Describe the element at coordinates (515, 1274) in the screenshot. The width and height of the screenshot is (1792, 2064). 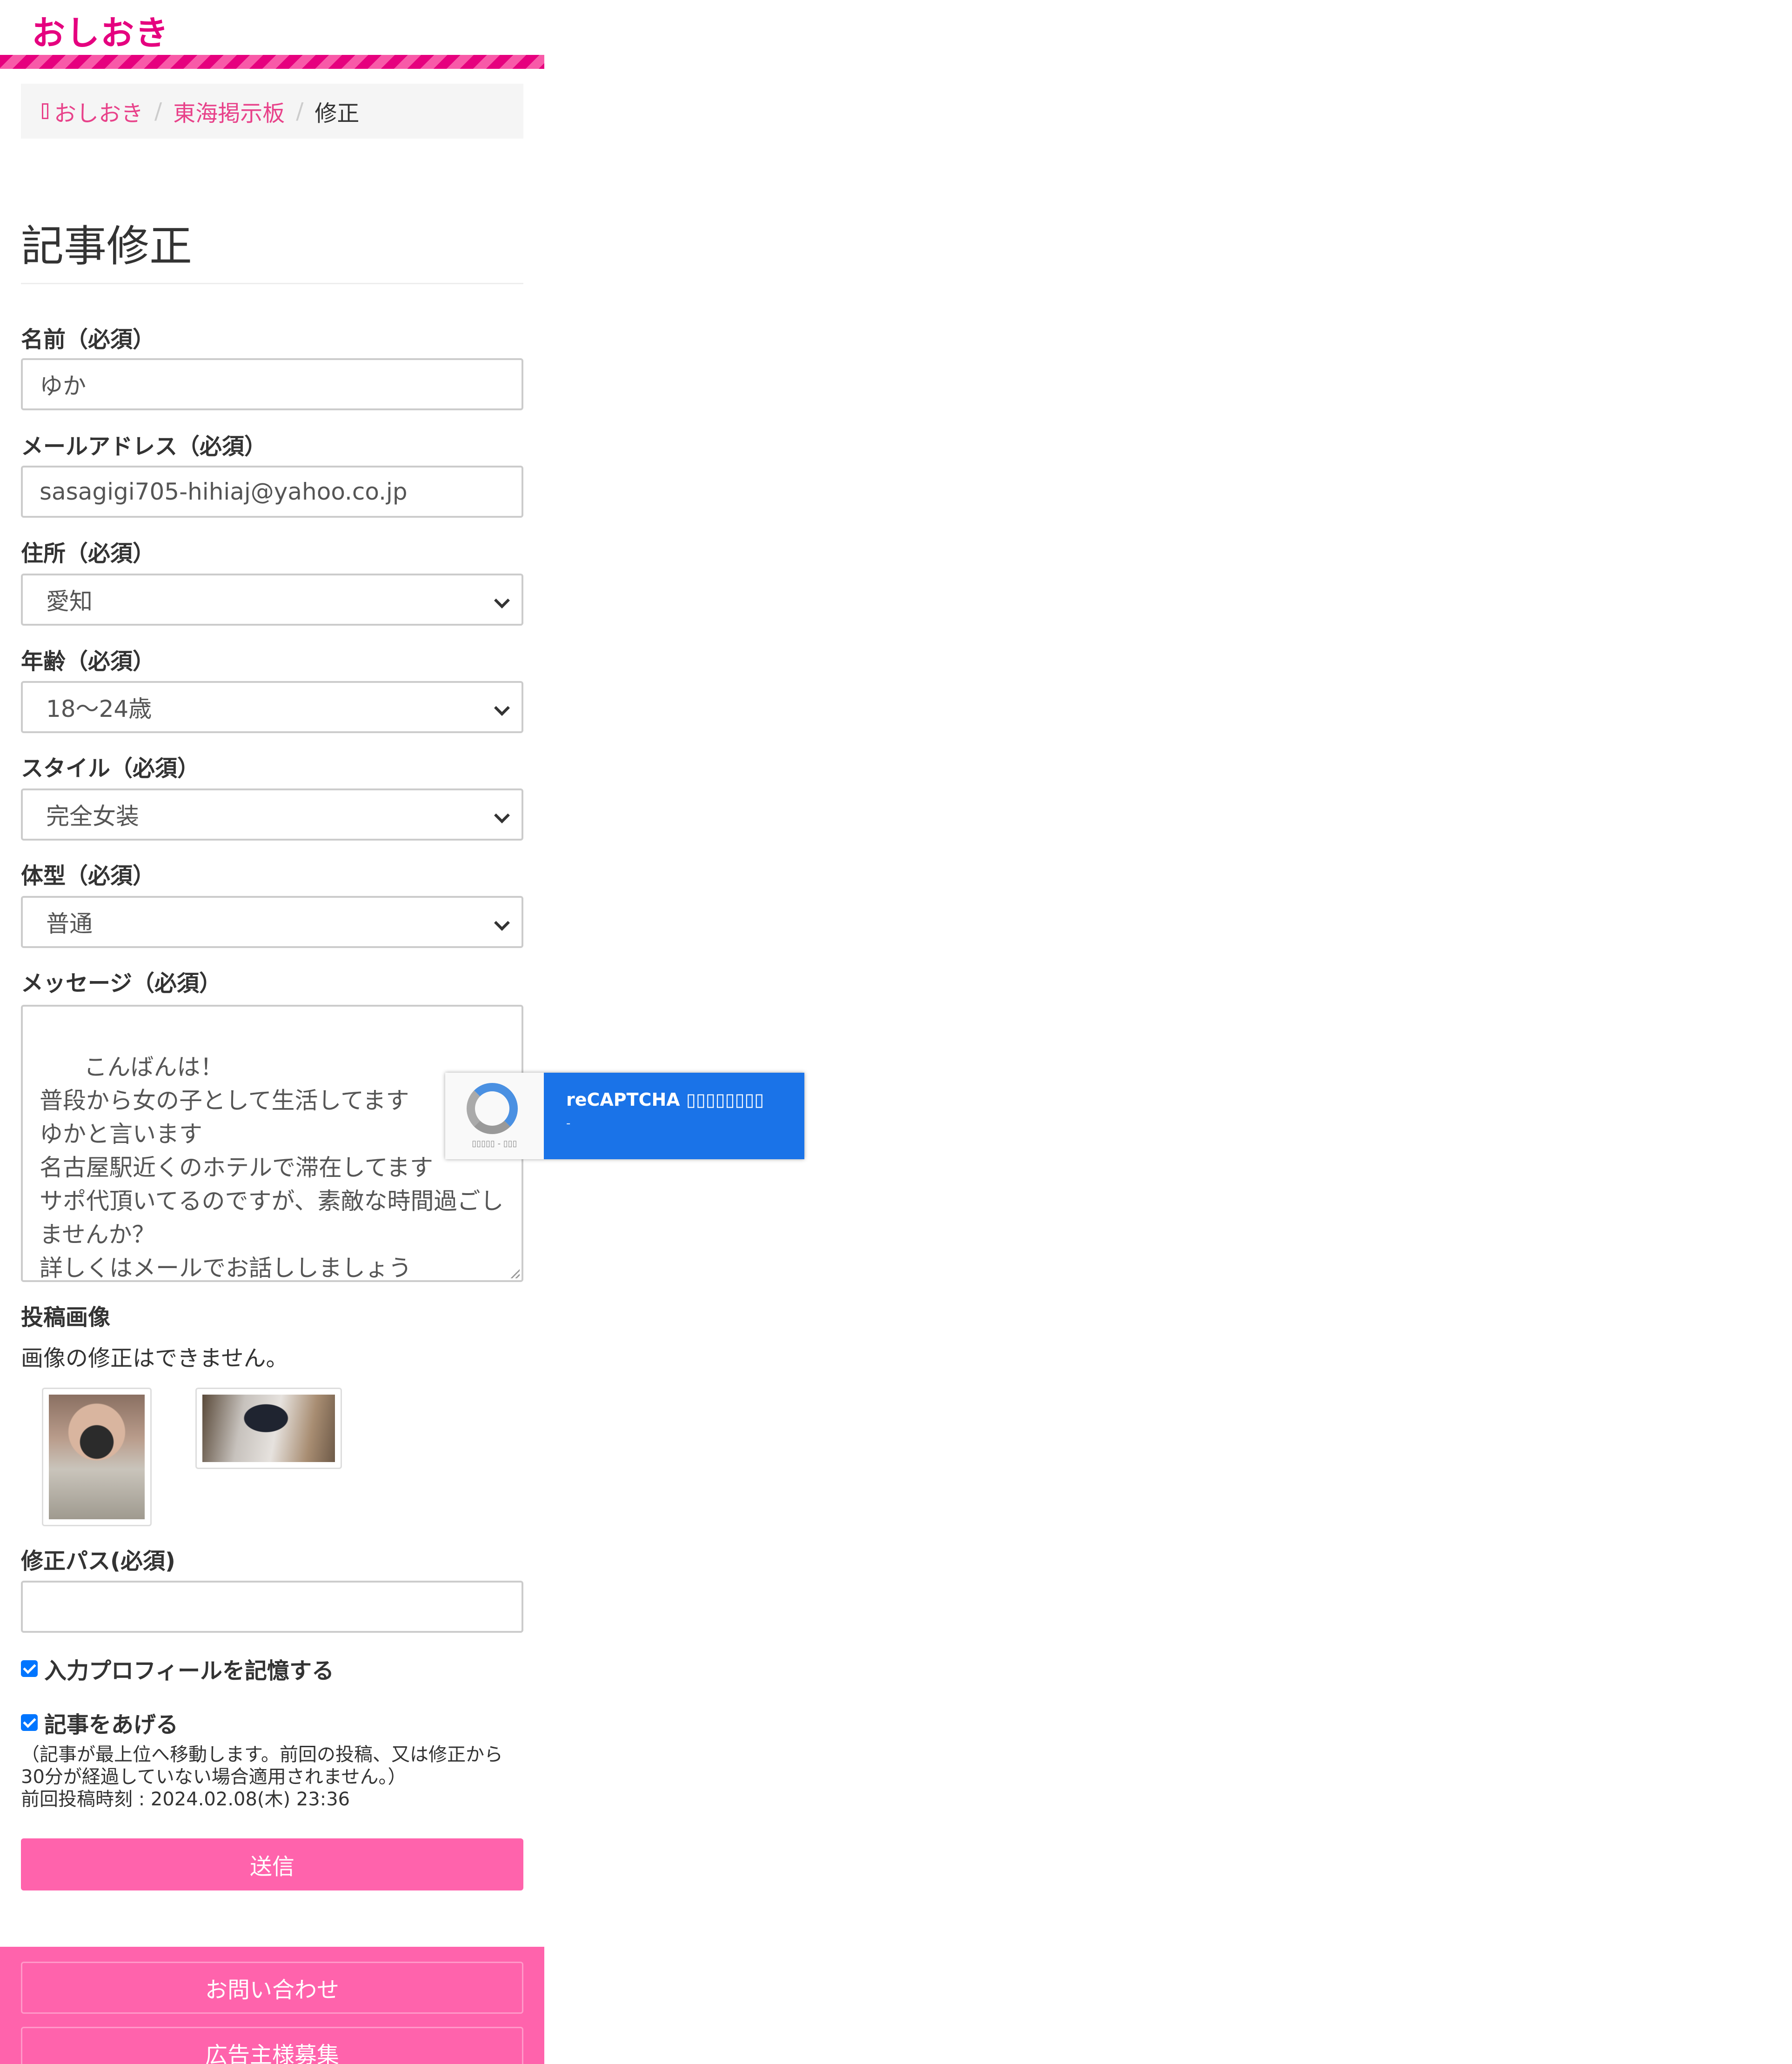
I see `resize-handle-icon` at that location.